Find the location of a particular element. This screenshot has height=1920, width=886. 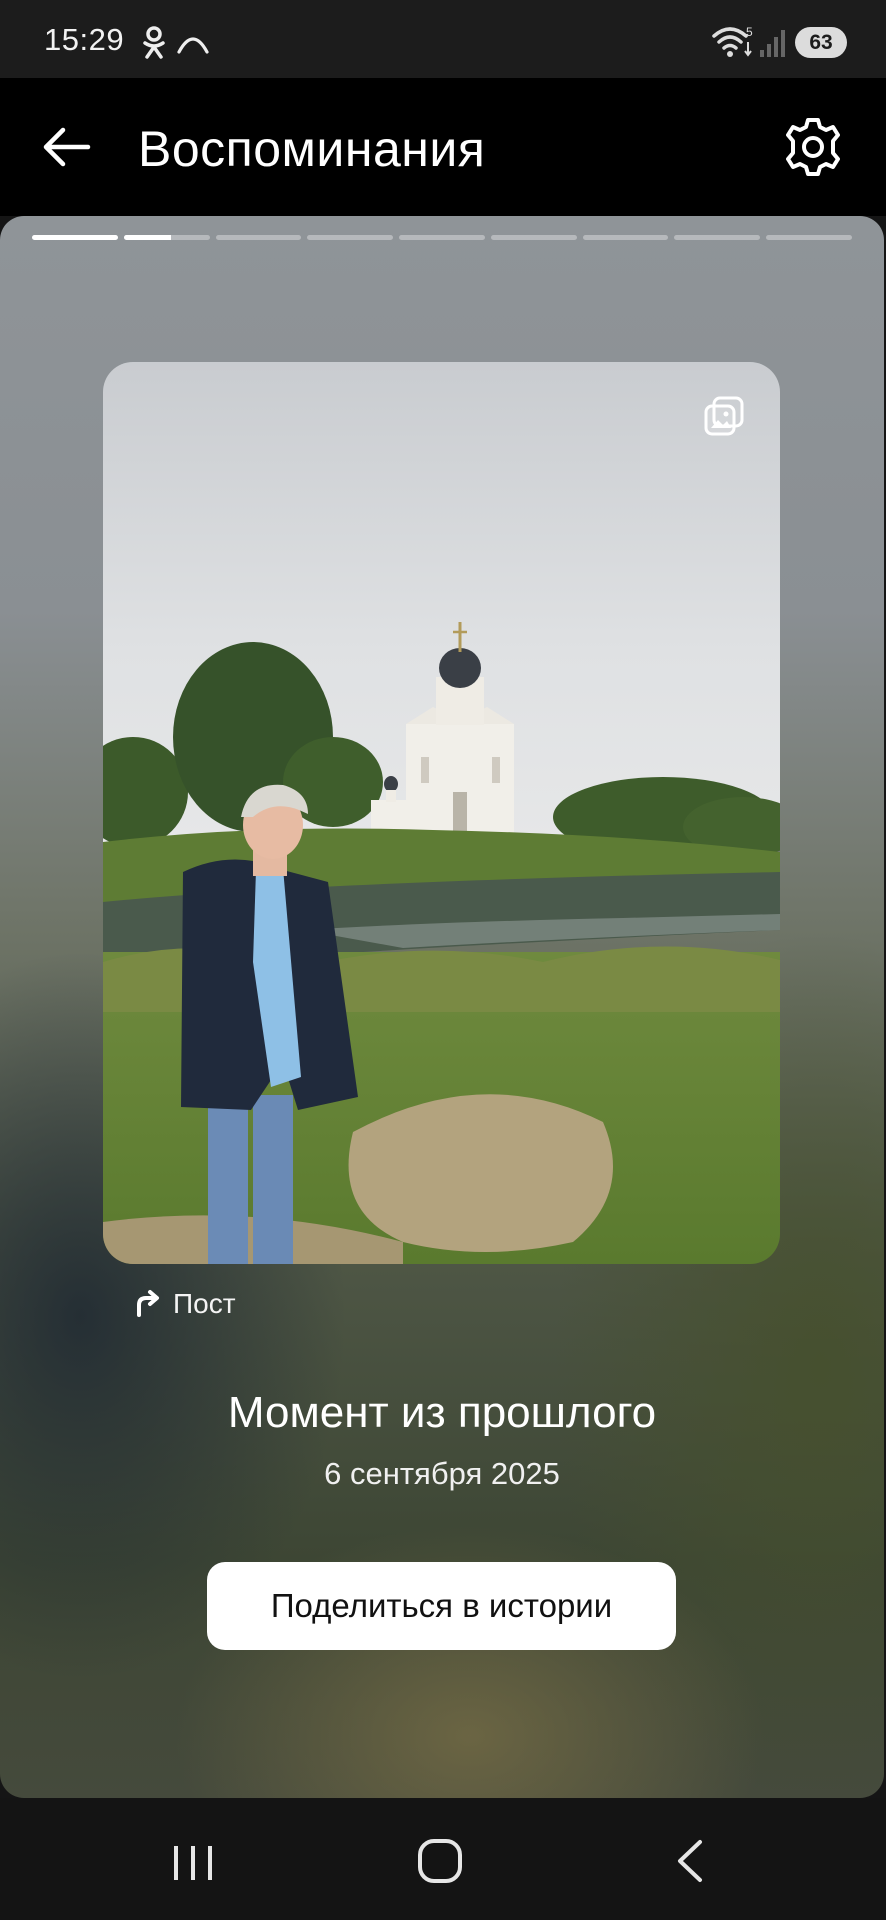

home-icon is located at coordinates (440, 1861).